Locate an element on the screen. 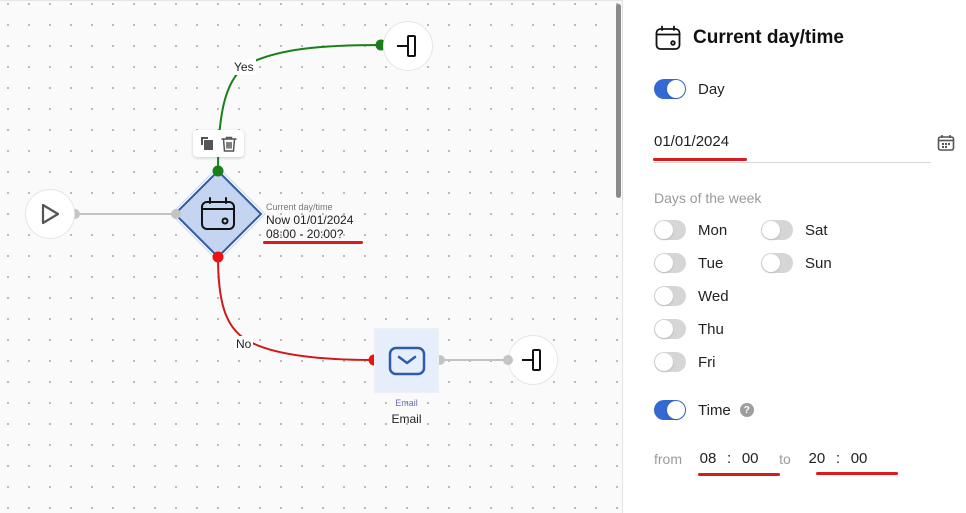 The image size is (966, 513). condition-node is located at coordinates (218, 214).